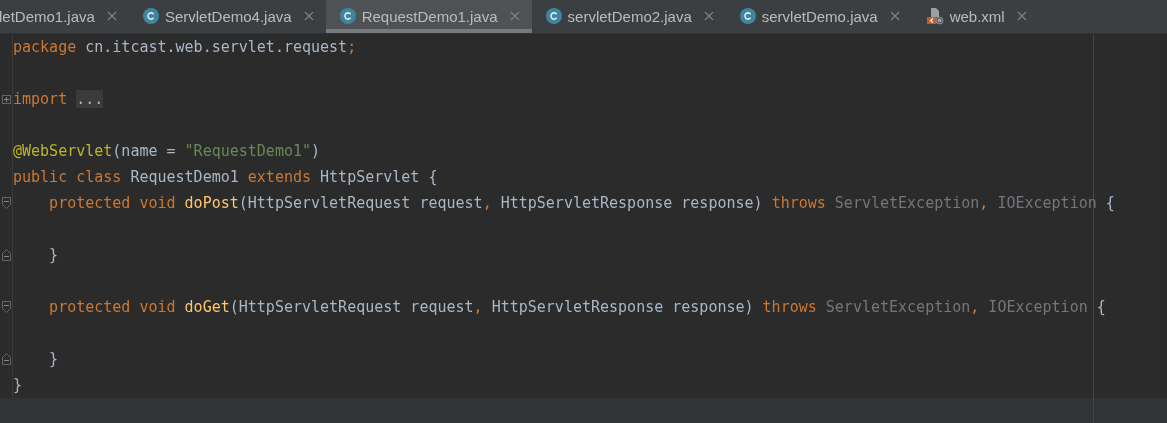 Image resolution: width=1167 pixels, height=423 pixels. I want to click on code-line: public class RequestDemo1 extends HttpServlet {, so click(225, 177).